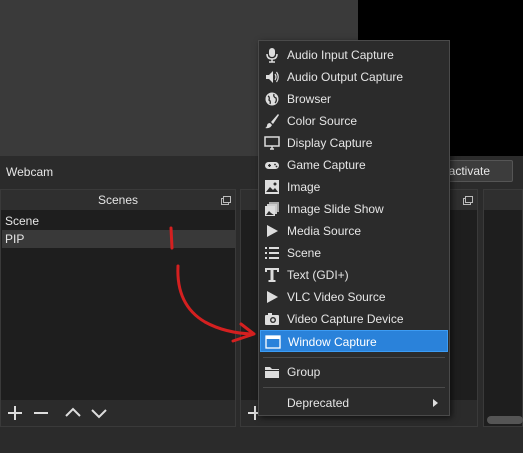 This screenshot has height=453, width=523. What do you see at coordinates (273, 342) in the screenshot?
I see `window-icon` at bounding box center [273, 342].